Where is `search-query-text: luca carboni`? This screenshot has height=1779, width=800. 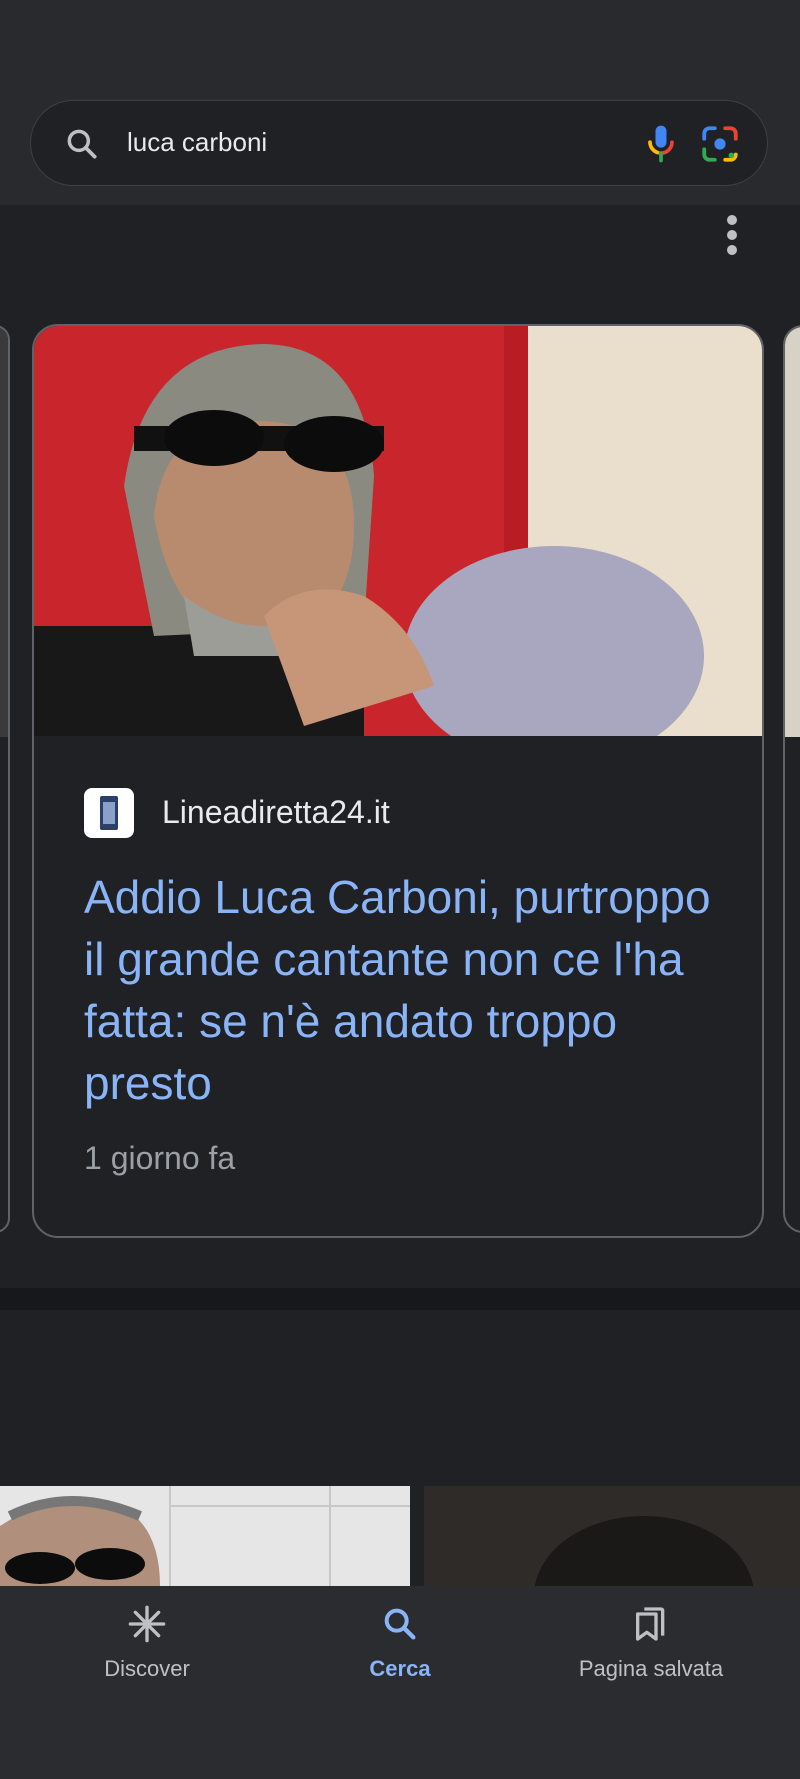
search-query-text: luca carboni is located at coordinates (197, 142).